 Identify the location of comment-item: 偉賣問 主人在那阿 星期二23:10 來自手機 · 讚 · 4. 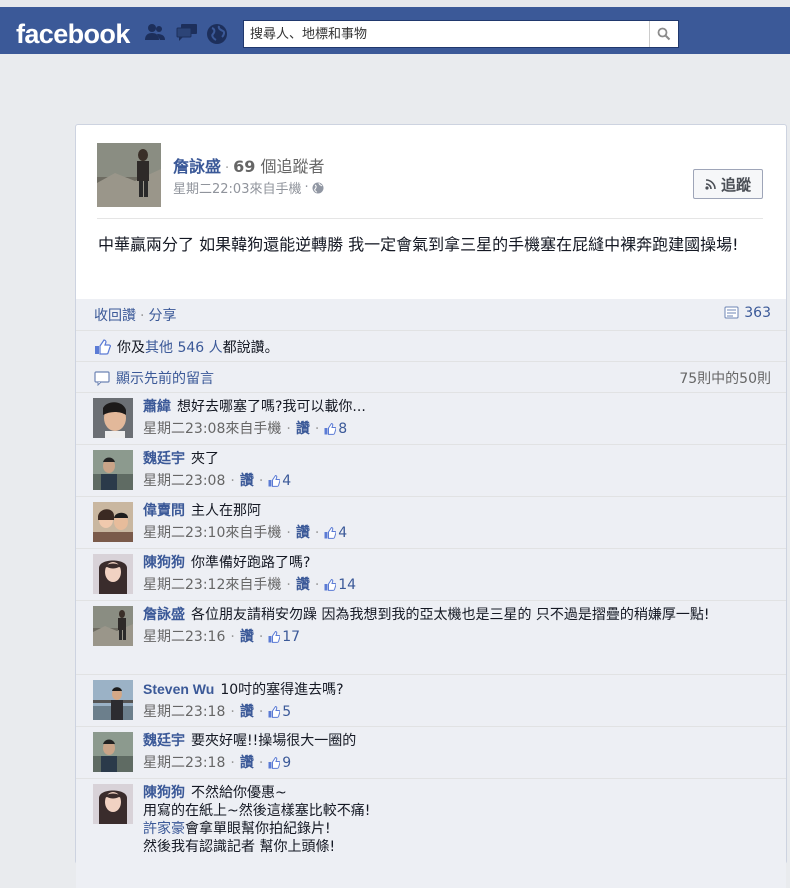
(431, 522).